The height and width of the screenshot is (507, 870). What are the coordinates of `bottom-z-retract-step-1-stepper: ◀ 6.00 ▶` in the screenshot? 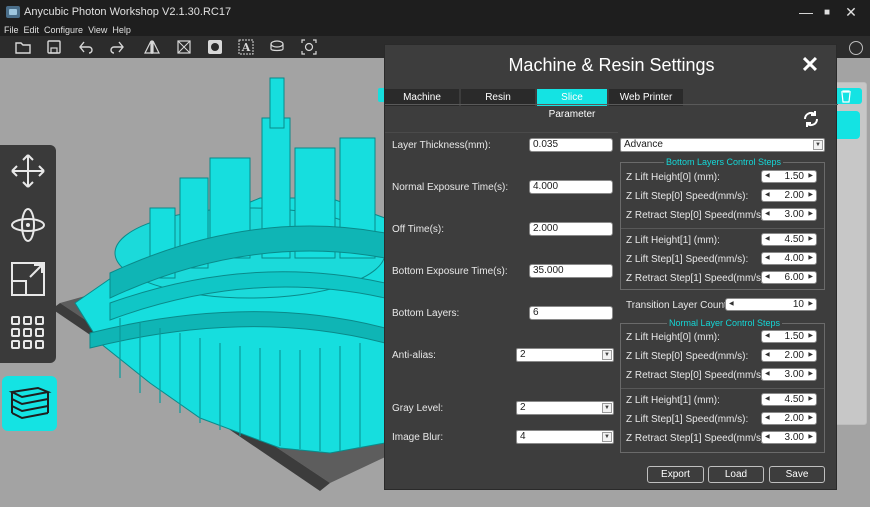 It's located at (789, 277).